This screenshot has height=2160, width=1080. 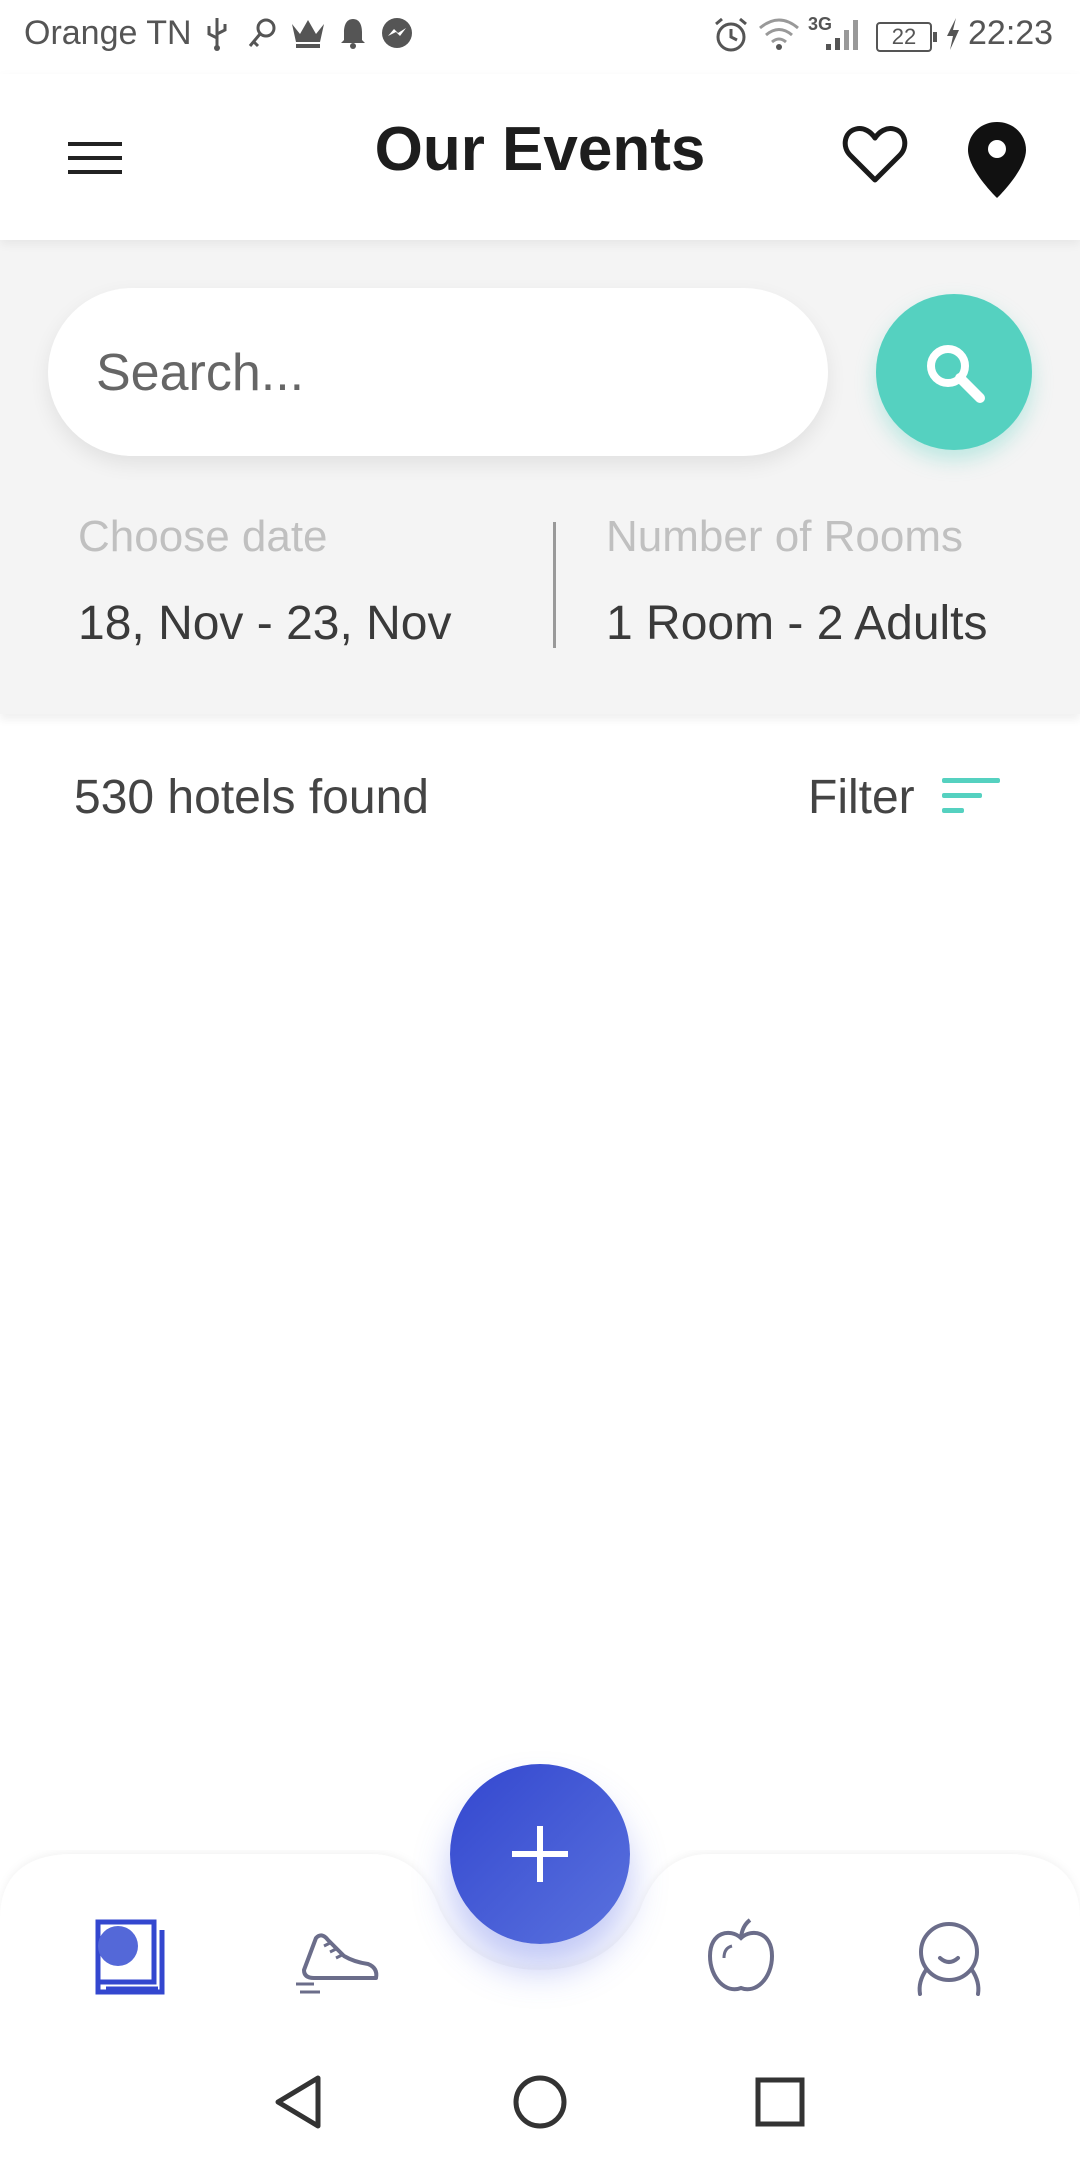 I want to click on location-button, so click(x=997, y=160).